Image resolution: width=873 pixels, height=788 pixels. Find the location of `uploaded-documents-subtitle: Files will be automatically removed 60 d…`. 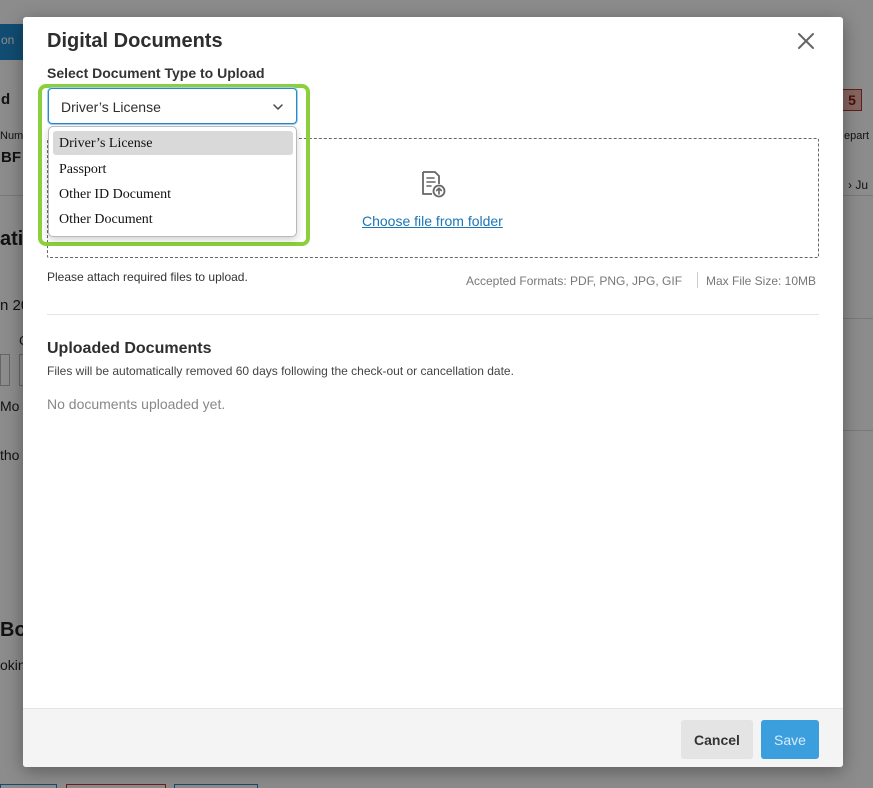

uploaded-documents-subtitle: Files will be automatically removed 60 d… is located at coordinates (280, 371).